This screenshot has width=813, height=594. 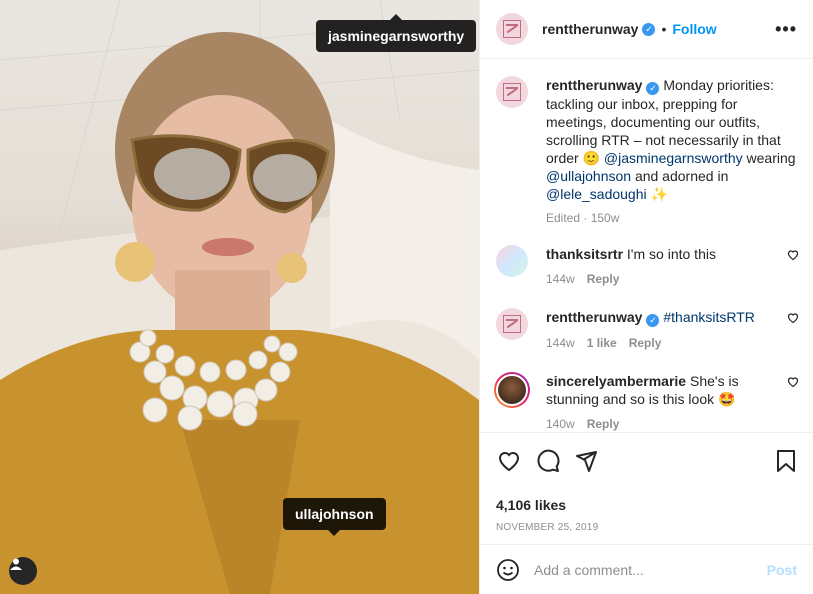 What do you see at coordinates (681, 176) in the screenshot?
I see `caption-mid2: and adorned in` at bounding box center [681, 176].